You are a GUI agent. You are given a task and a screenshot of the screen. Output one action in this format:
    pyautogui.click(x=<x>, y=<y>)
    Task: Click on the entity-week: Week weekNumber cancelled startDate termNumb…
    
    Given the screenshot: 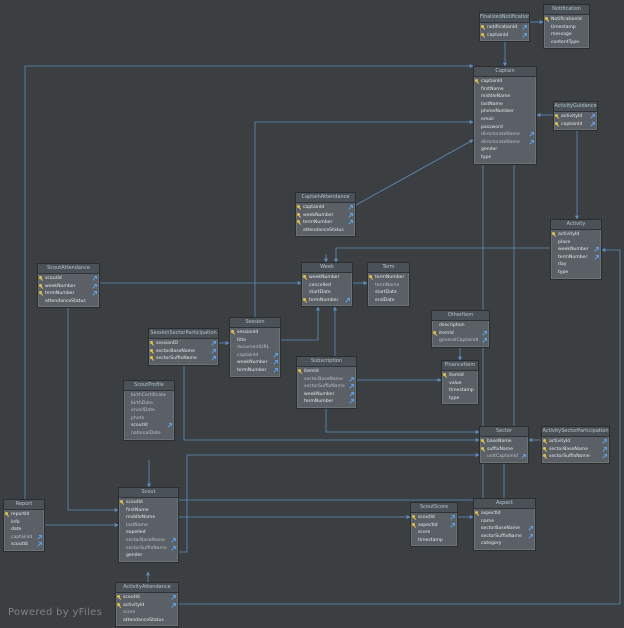 What is the action you would take?
    pyautogui.click(x=327, y=285)
    